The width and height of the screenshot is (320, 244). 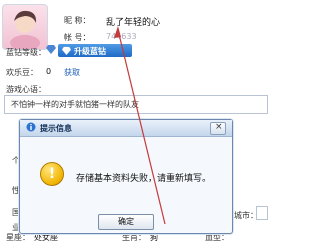 What do you see at coordinates (140, 125) in the screenshot?
I see `red-arrow-annotation` at bounding box center [140, 125].